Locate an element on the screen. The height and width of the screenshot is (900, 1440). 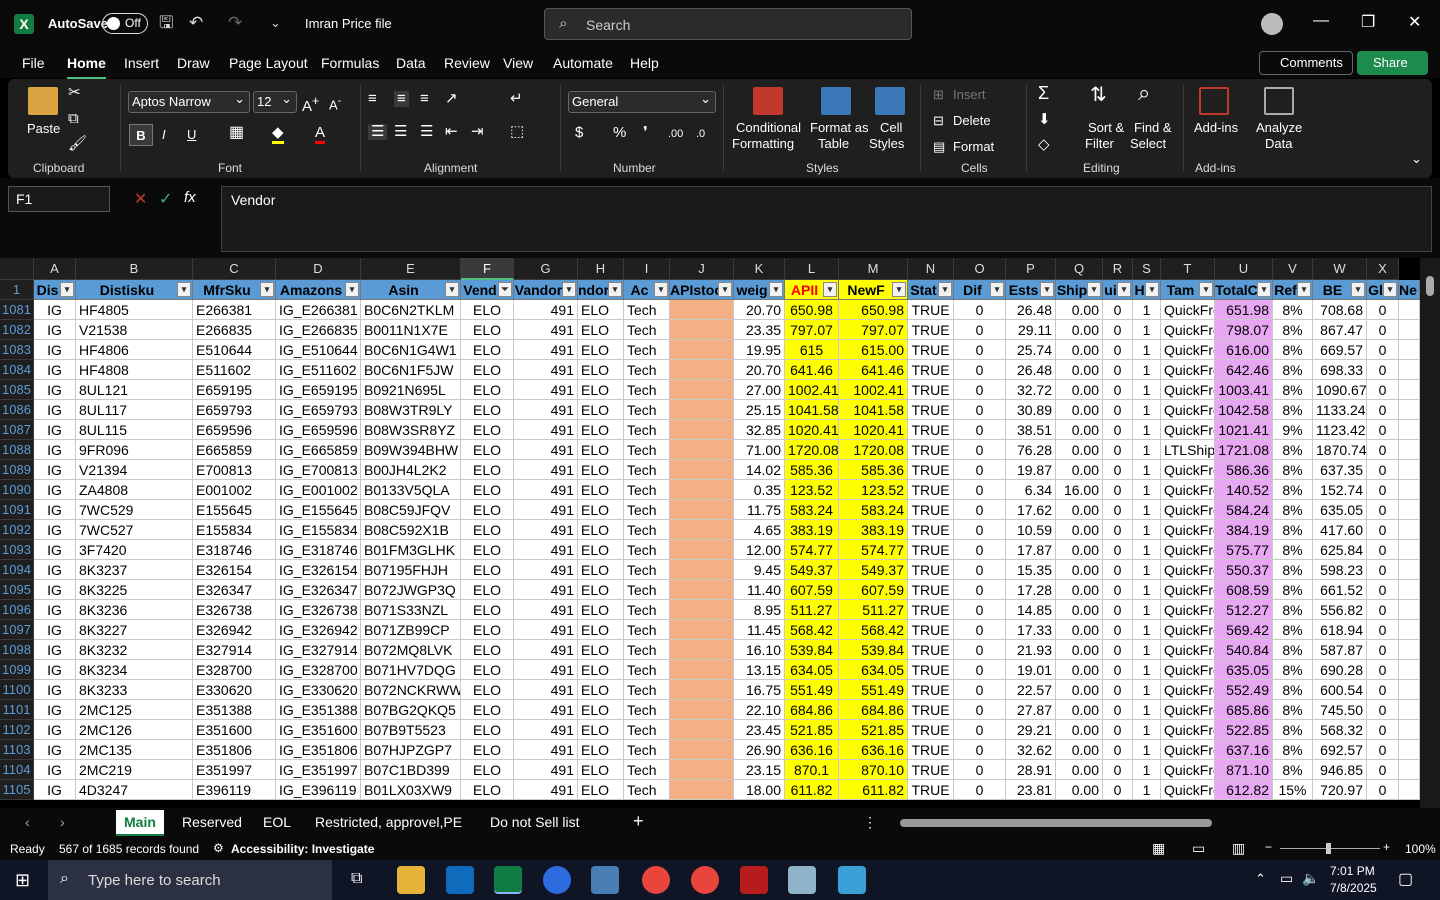
cell: 4.65 is located at coordinates (759, 530).